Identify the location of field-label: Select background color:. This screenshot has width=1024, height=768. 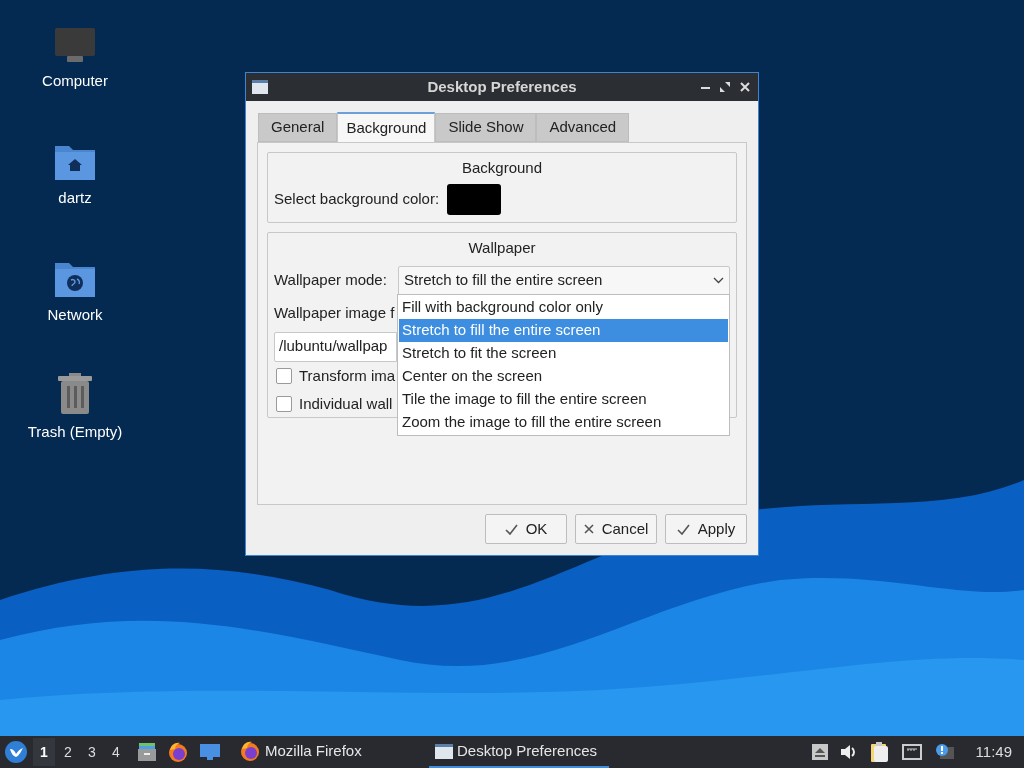
(357, 198).